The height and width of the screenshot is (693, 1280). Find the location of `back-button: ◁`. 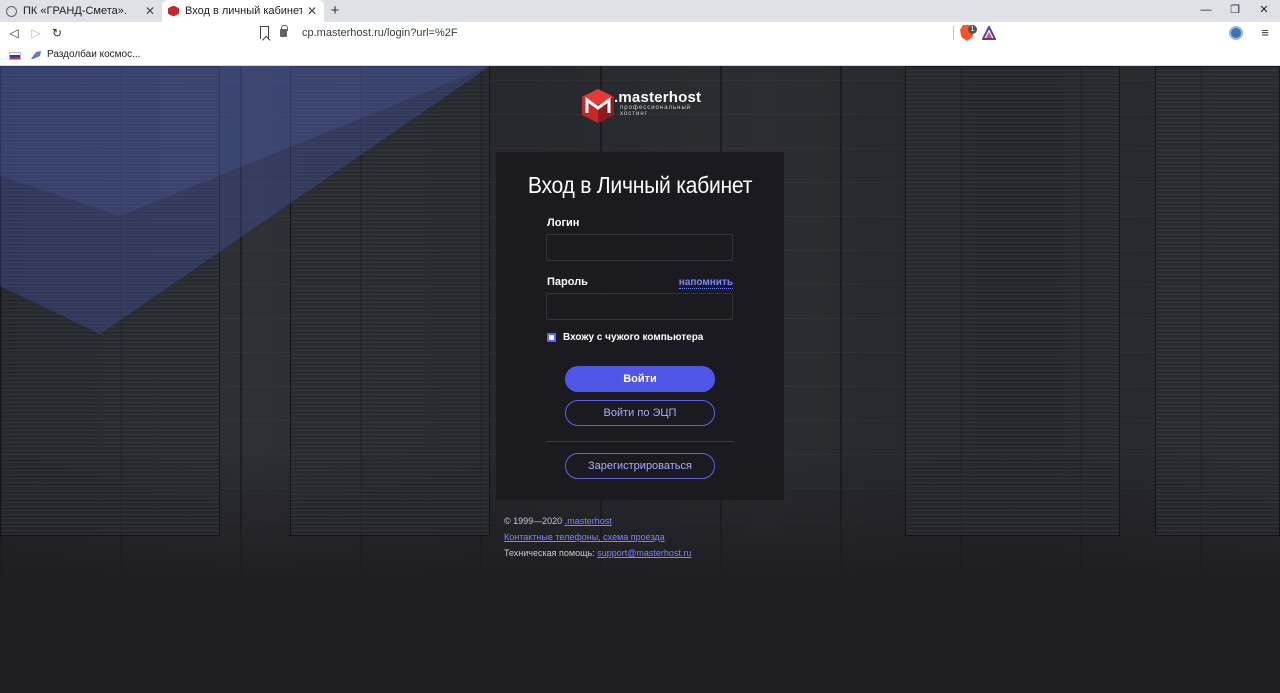

back-button: ◁ is located at coordinates (14, 33).